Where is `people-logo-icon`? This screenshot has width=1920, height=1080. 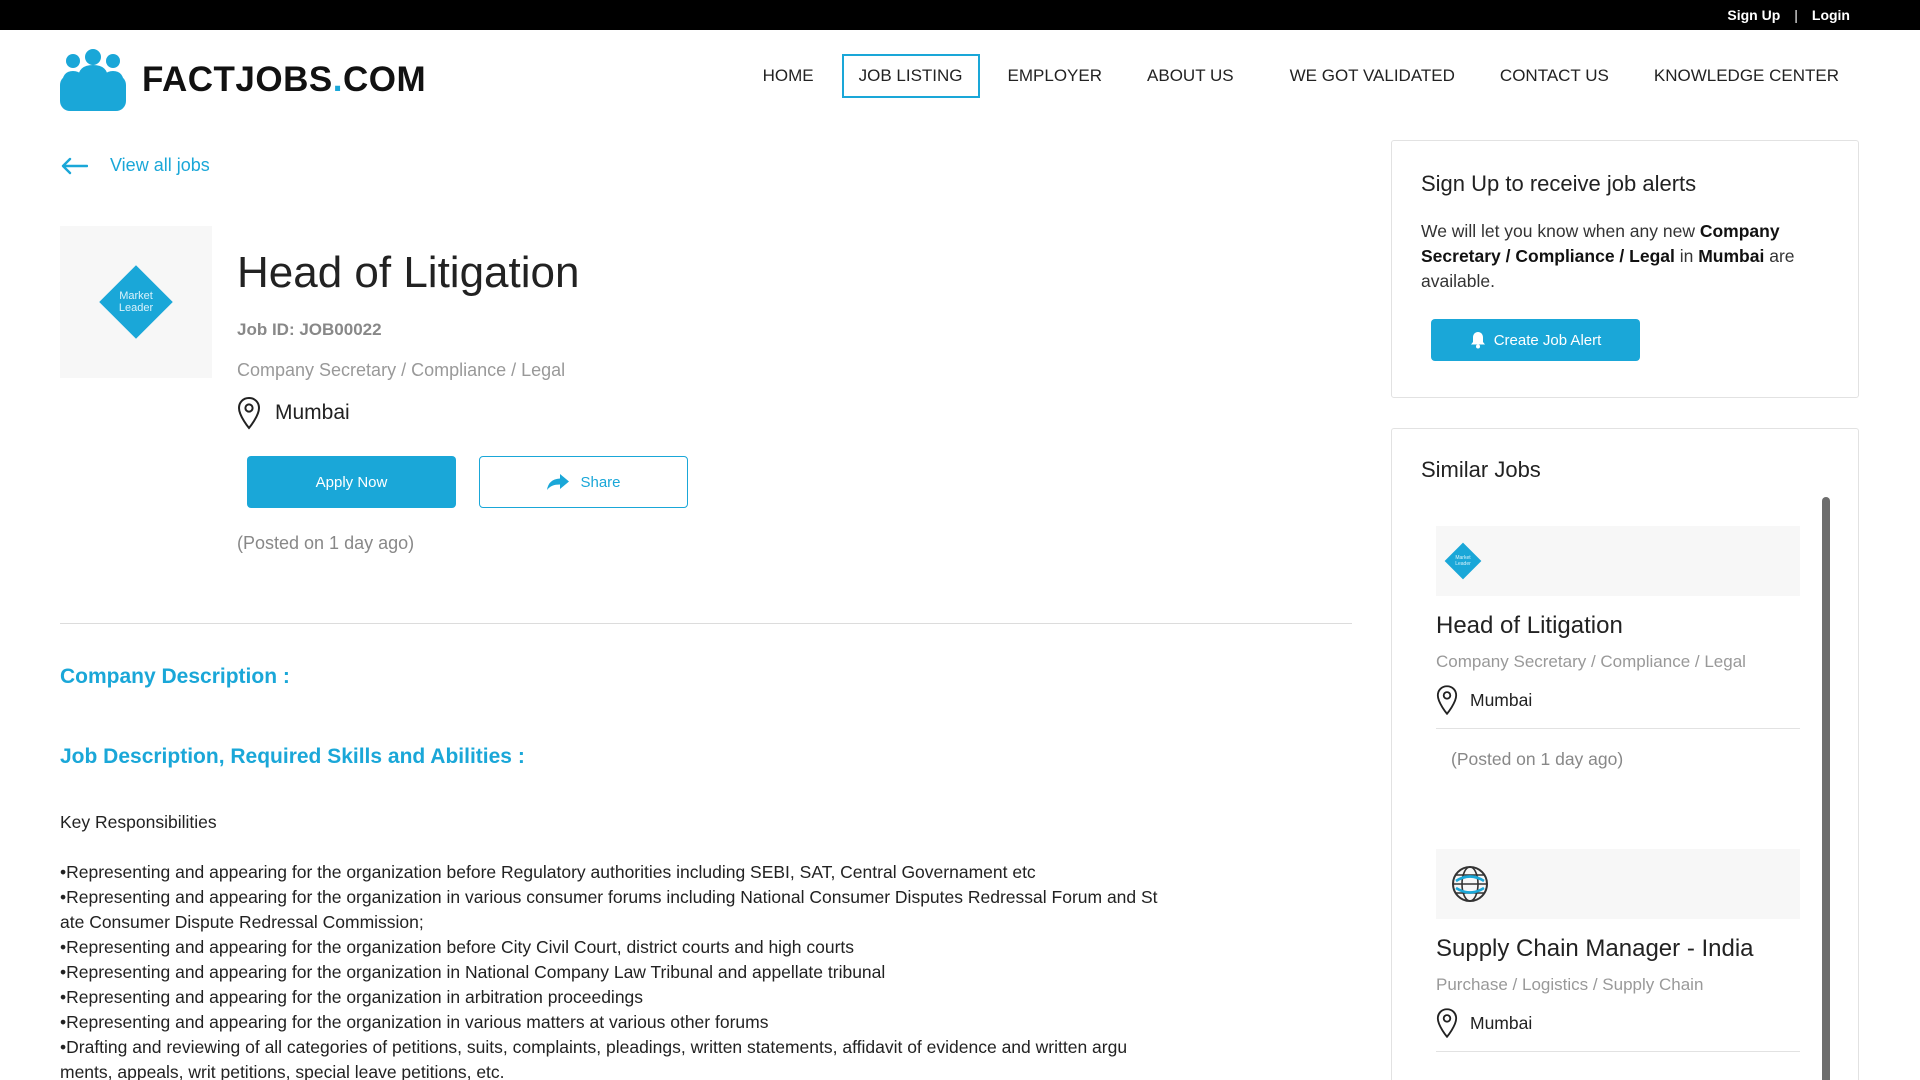 people-logo-icon is located at coordinates (93, 80).